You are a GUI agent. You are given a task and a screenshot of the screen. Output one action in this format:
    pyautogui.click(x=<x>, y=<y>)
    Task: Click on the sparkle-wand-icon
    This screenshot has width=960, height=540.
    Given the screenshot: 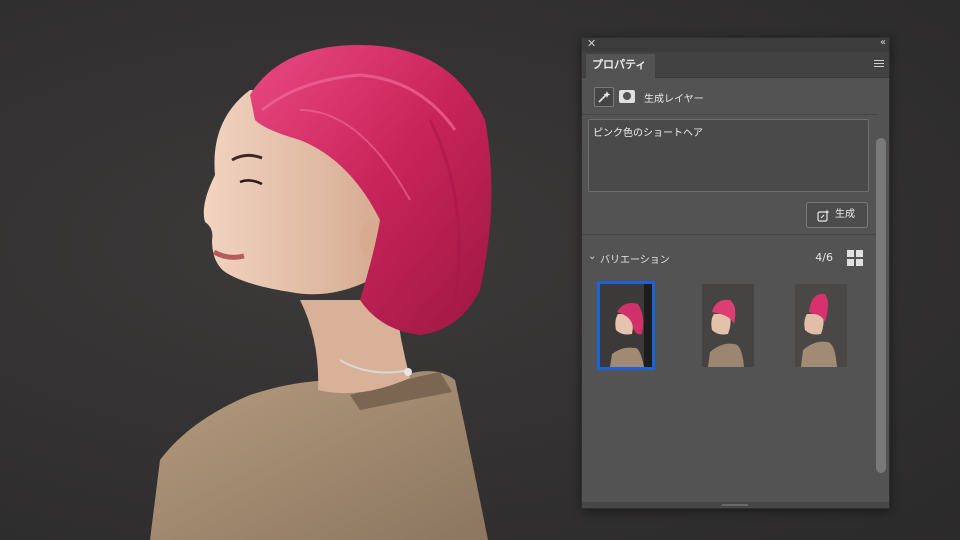 What is the action you would take?
    pyautogui.click(x=604, y=97)
    